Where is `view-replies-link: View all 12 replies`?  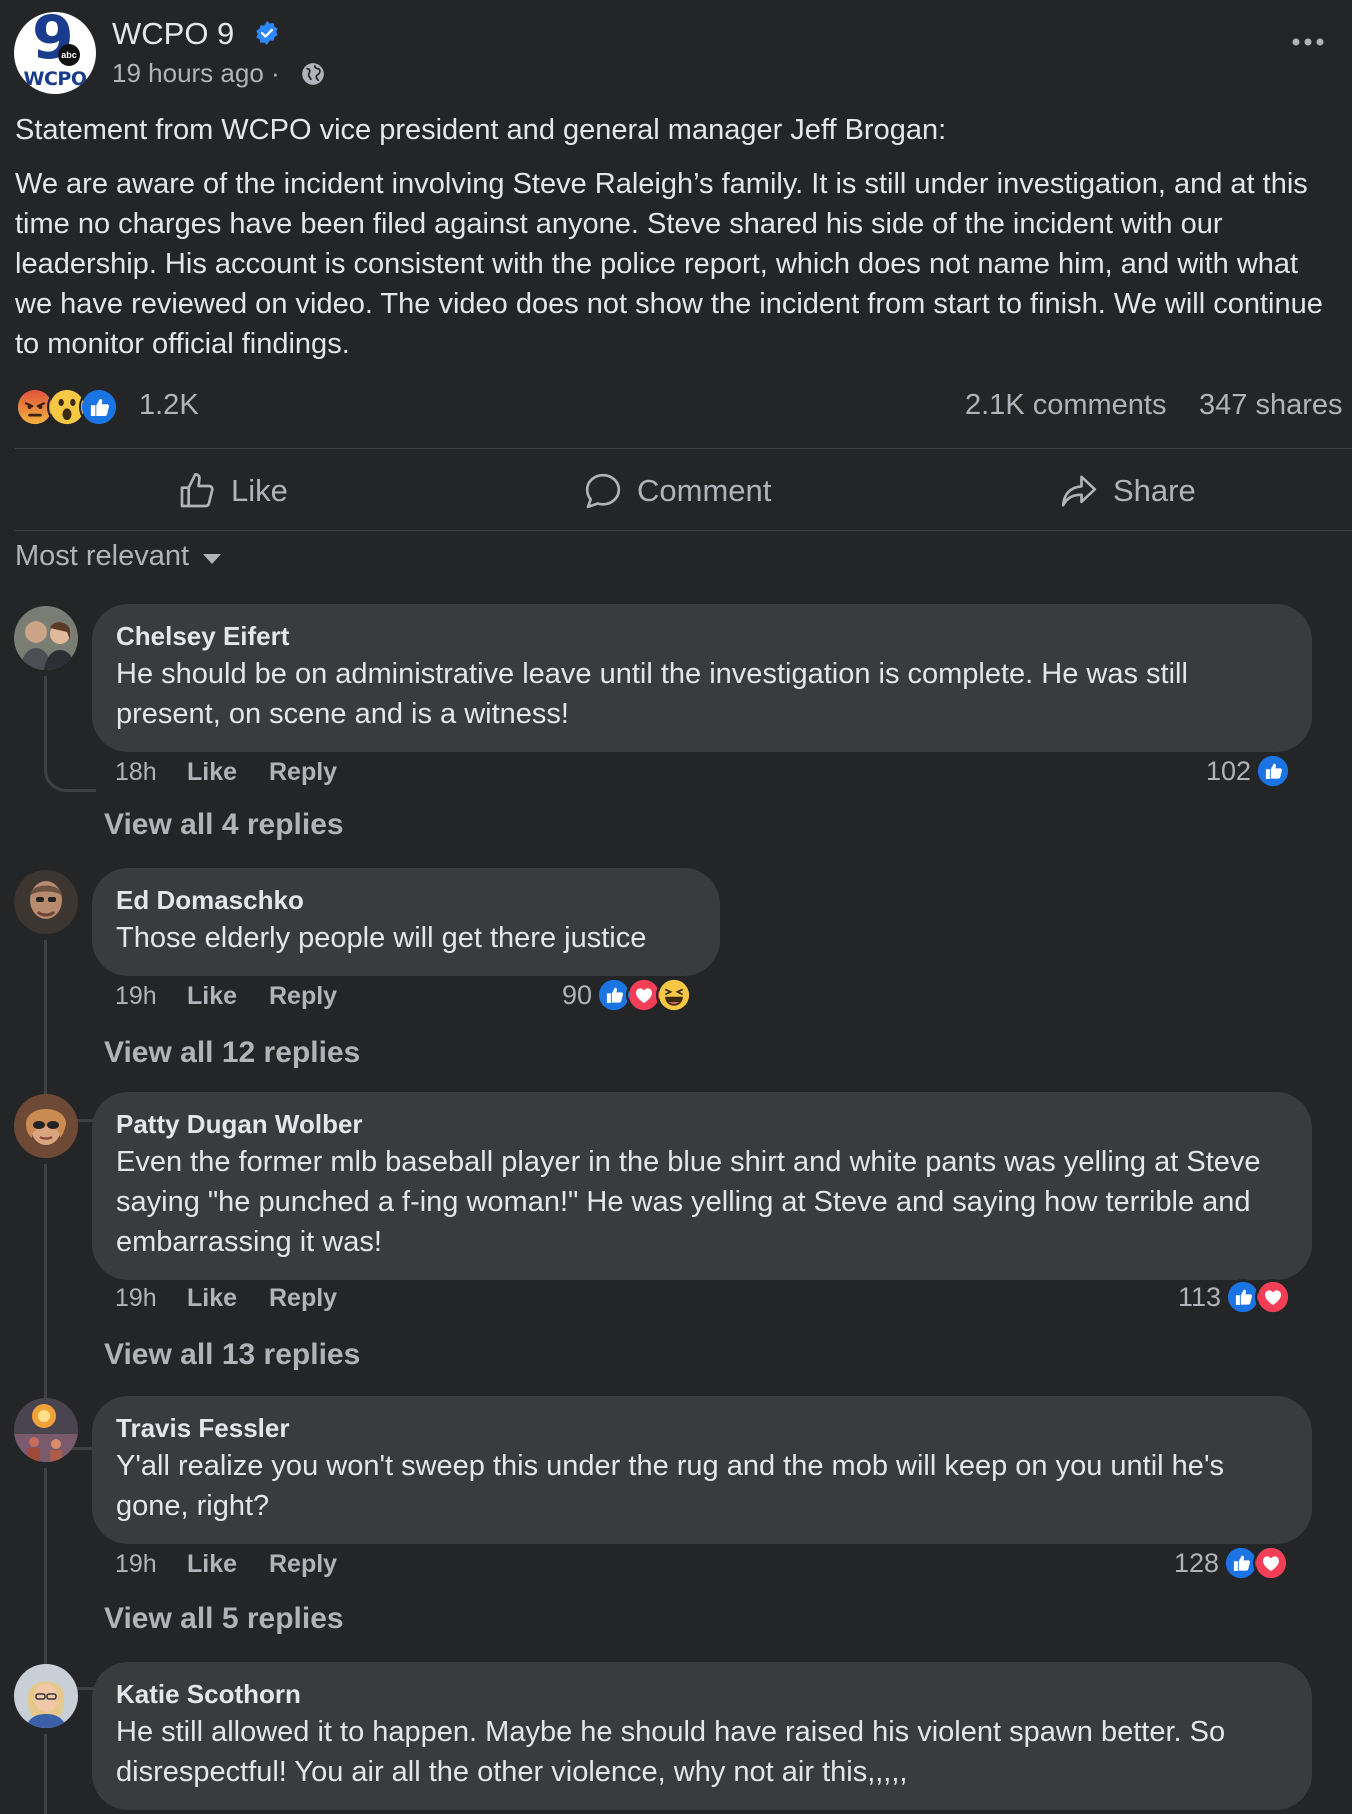 view-replies-link: View all 12 replies is located at coordinates (232, 1053).